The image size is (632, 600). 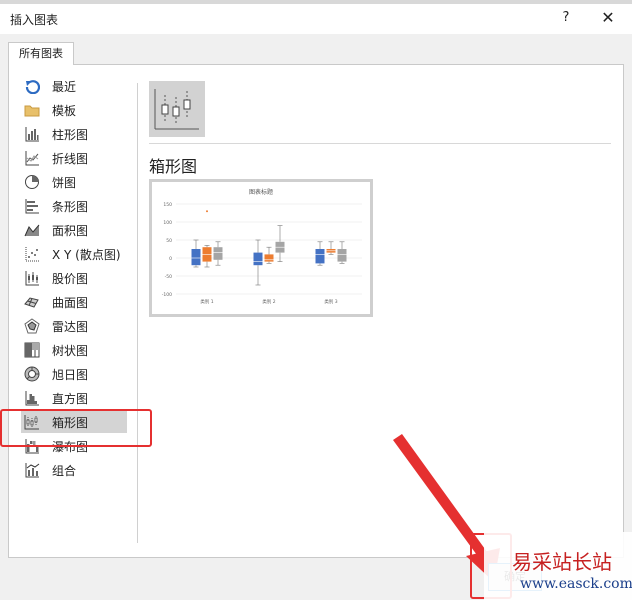 What do you see at coordinates (41, 53) in the screenshot?
I see `tab-all-charts: 所有图表` at bounding box center [41, 53].